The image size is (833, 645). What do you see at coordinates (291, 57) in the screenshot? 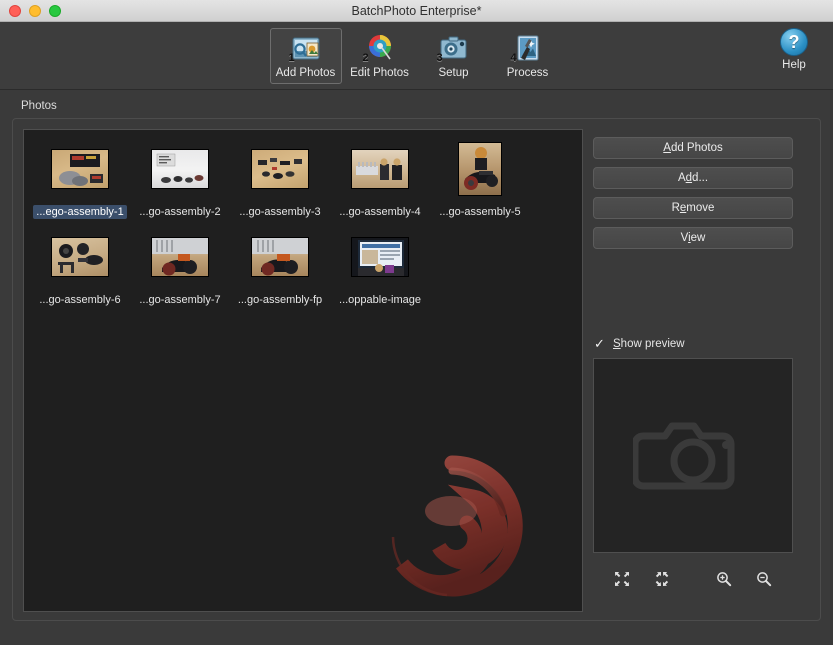
I see `toolbar-step-badge: 1` at bounding box center [291, 57].